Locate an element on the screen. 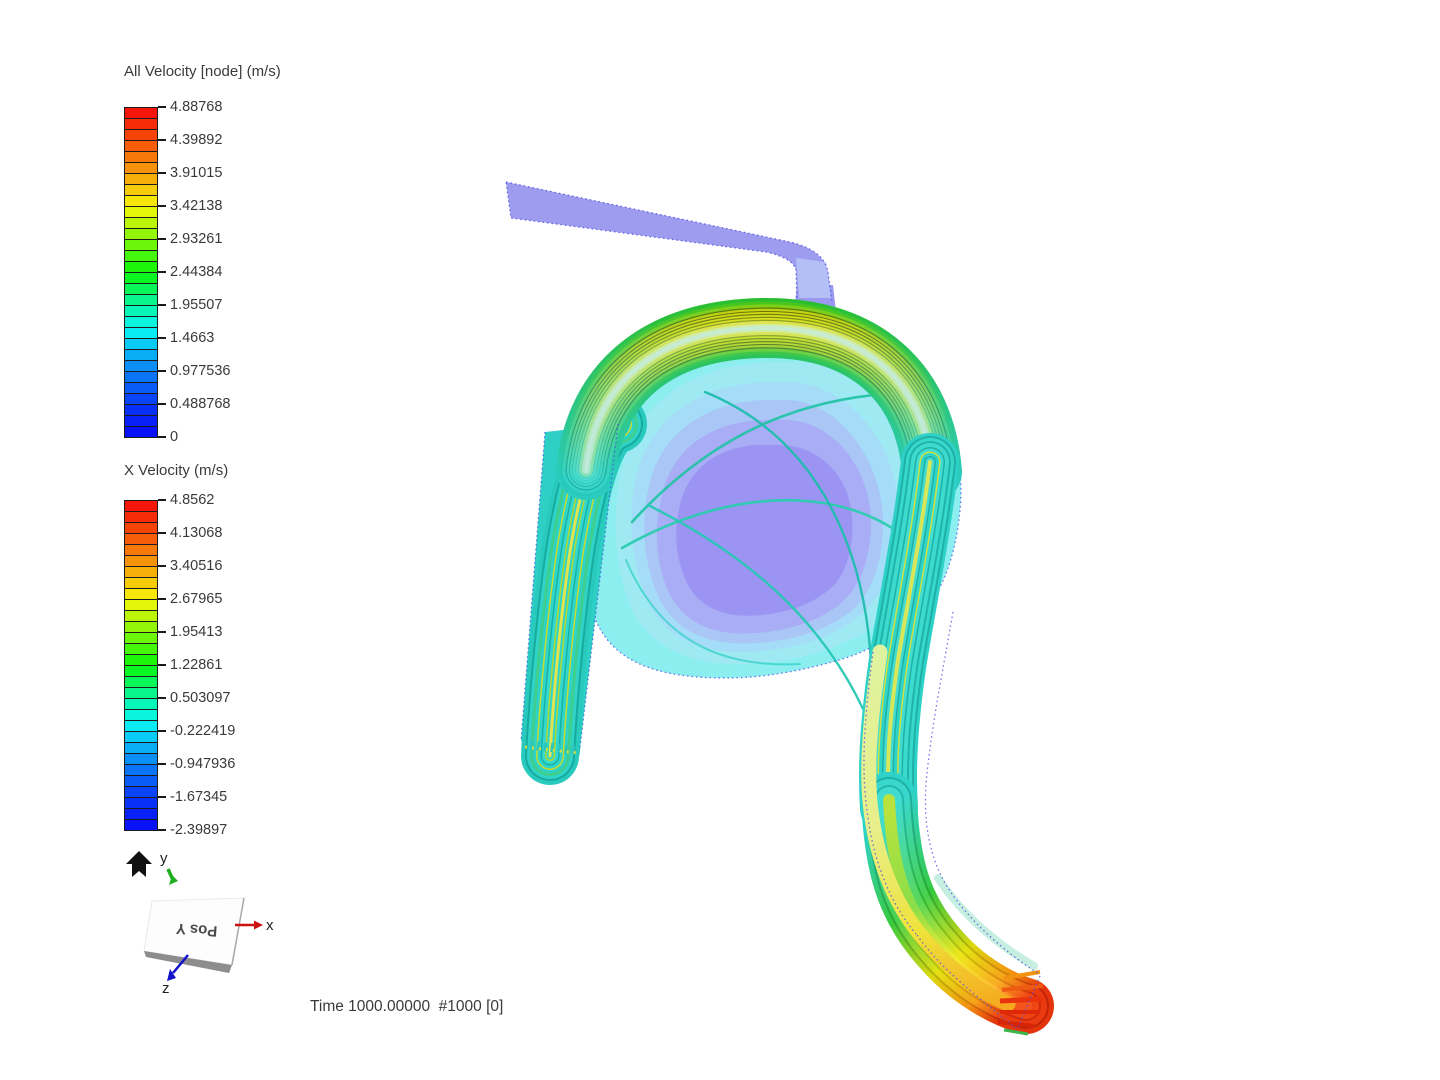 The image size is (1440, 1080). axis-y-arrow is located at coordinates (172, 876).